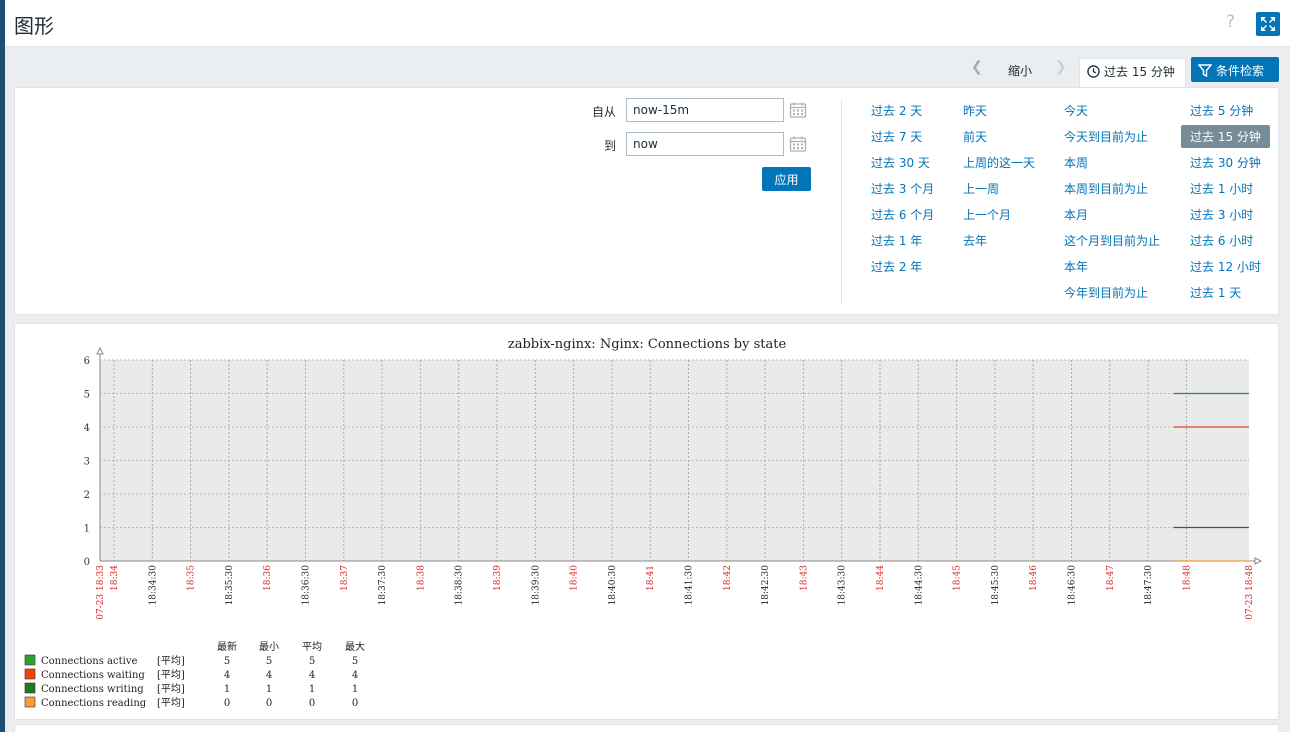 The image size is (1290, 732). I want to click on quick-range-link: 本年, so click(1076, 266).